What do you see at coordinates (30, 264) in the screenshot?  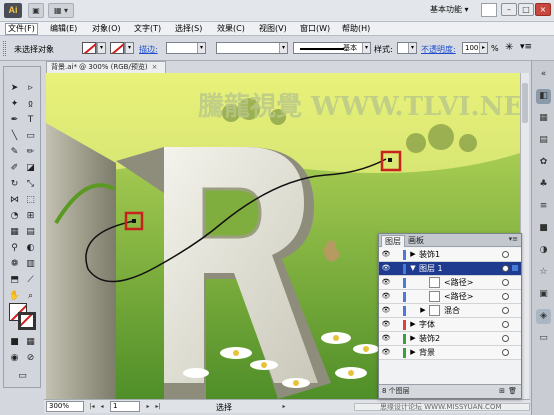 I see `column-graph-icon: ▥` at bounding box center [30, 264].